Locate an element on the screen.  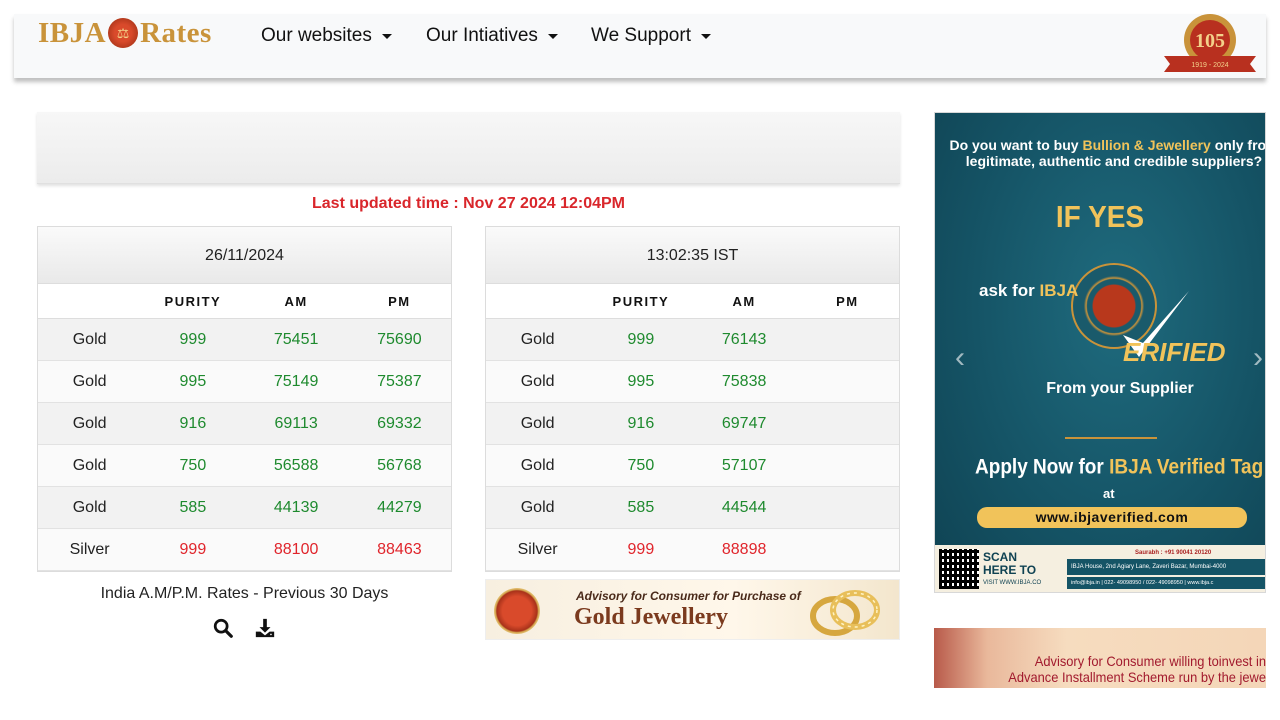
previous-30-days-link: India A.M/P.M. Rates - Previous 30 Days is located at coordinates (244, 594).